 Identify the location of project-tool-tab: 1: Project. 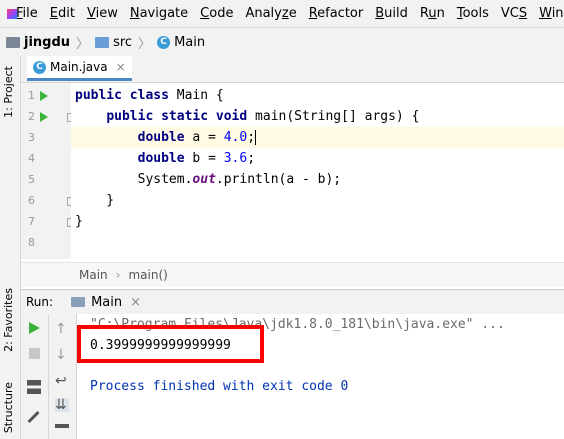
(8, 92).